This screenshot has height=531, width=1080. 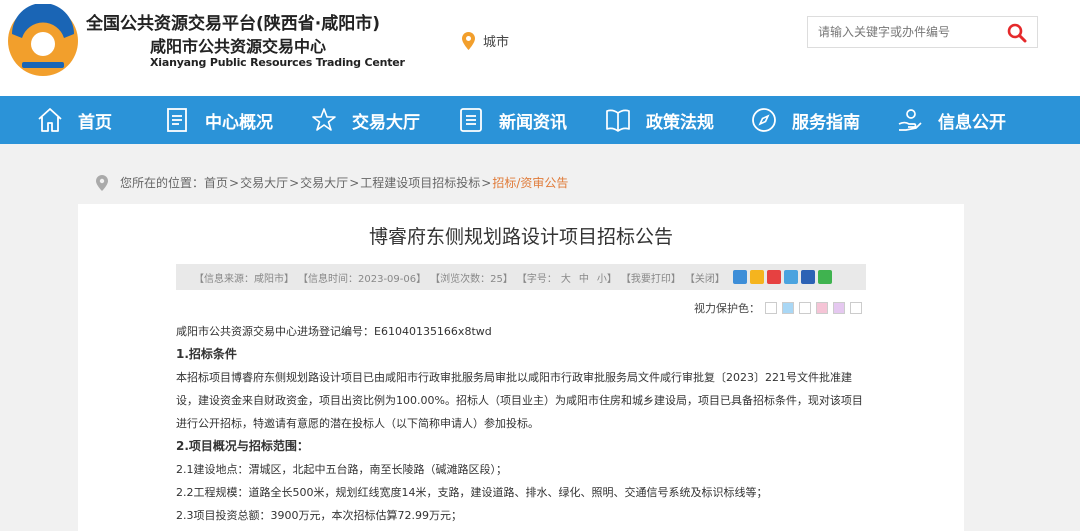 I want to click on nav-item-info-disclosure: 信息公开, so click(x=951, y=120).